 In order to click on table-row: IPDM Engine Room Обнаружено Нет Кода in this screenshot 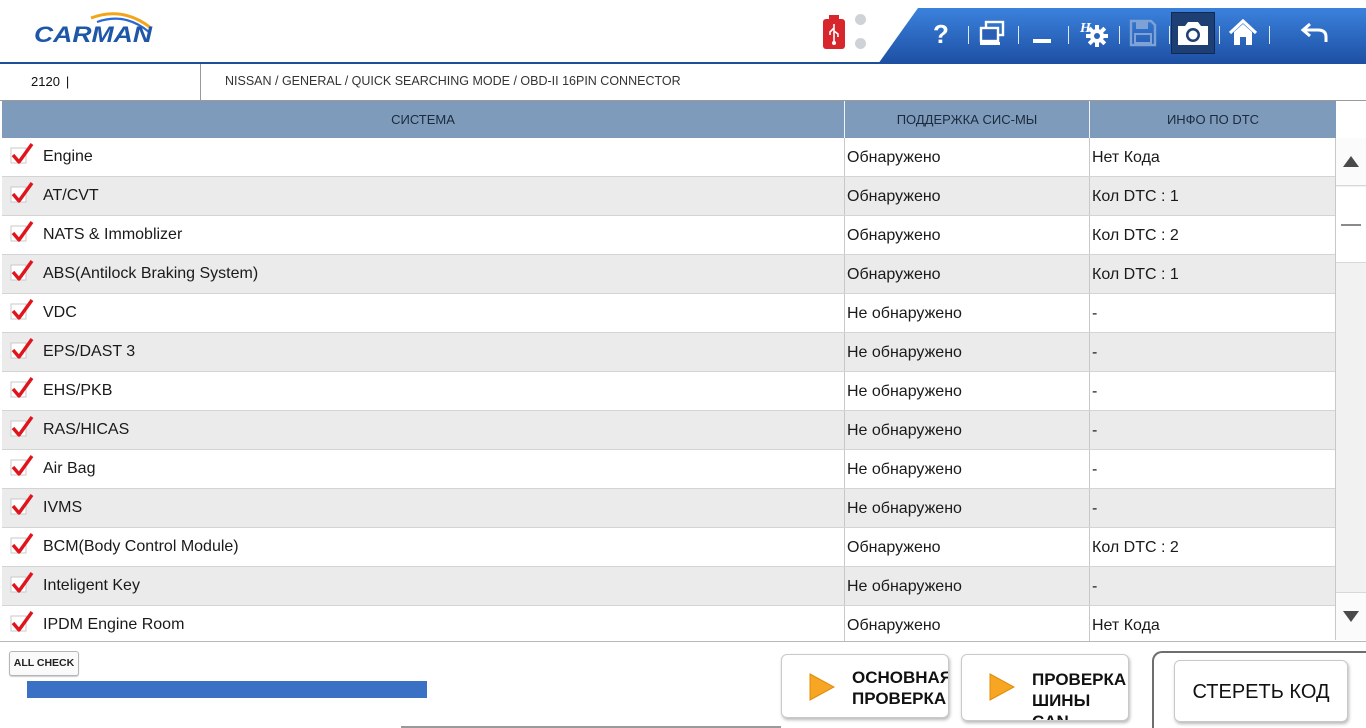, I will do `click(669, 623)`.